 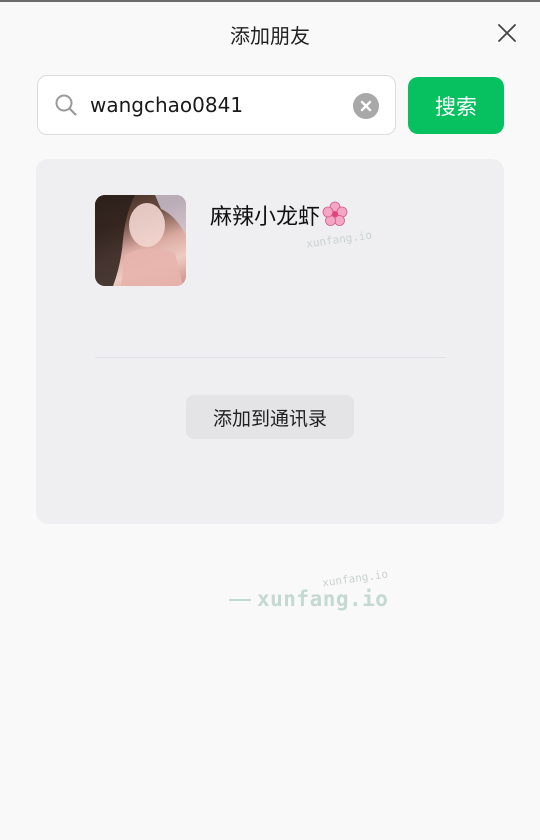 I want to click on search-button: 搜索, so click(x=456, y=105).